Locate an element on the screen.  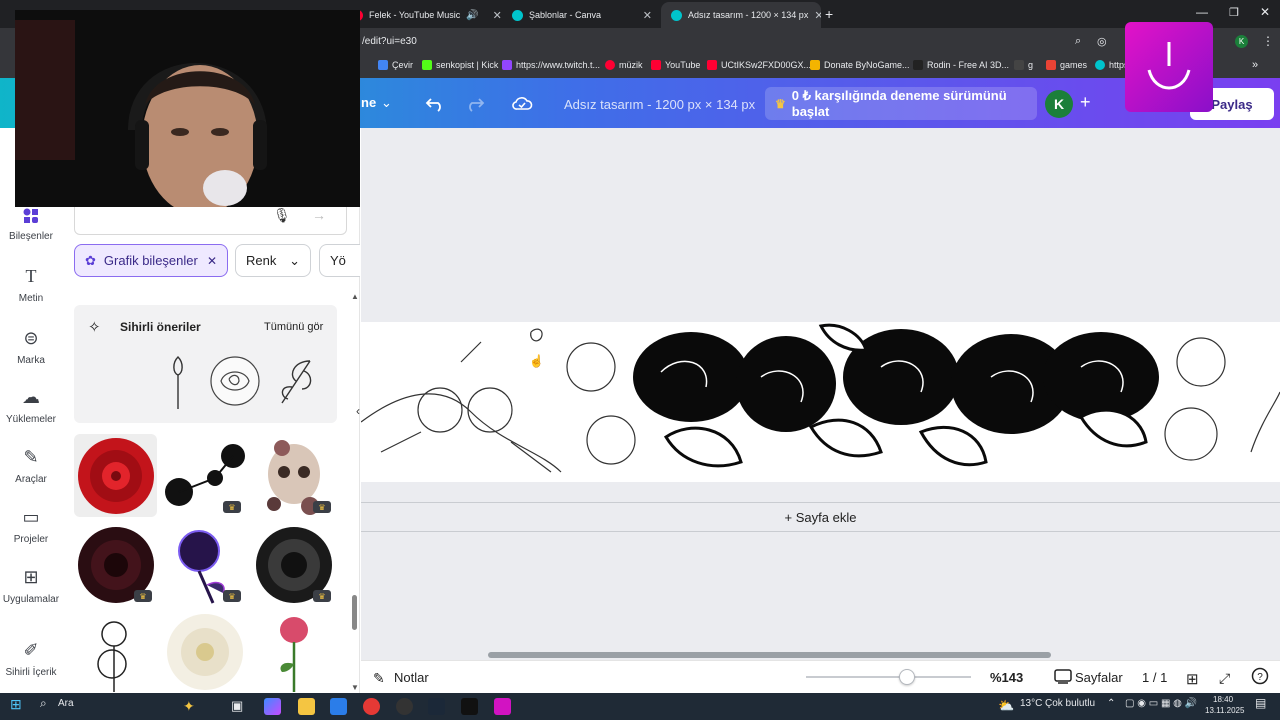
chevron-down-icon: ⌄ is located at coordinates (386, 103).